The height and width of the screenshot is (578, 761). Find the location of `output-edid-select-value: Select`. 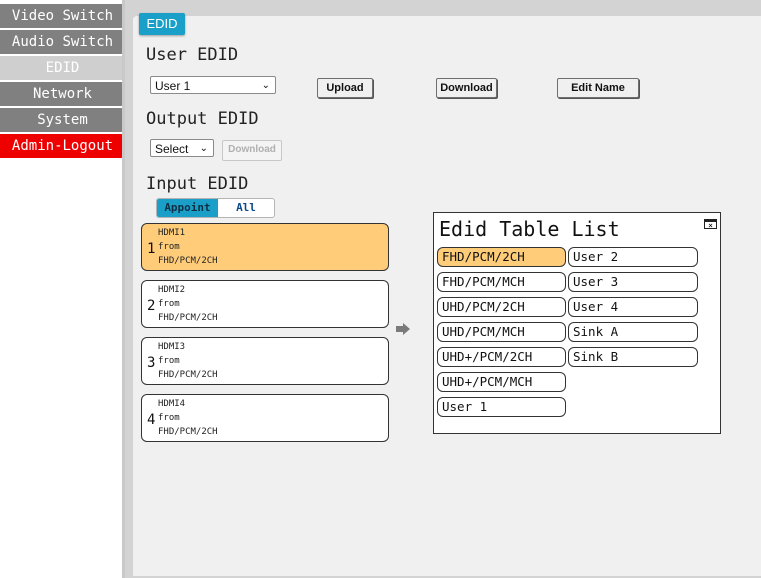

output-edid-select-value: Select is located at coordinates (172, 149).